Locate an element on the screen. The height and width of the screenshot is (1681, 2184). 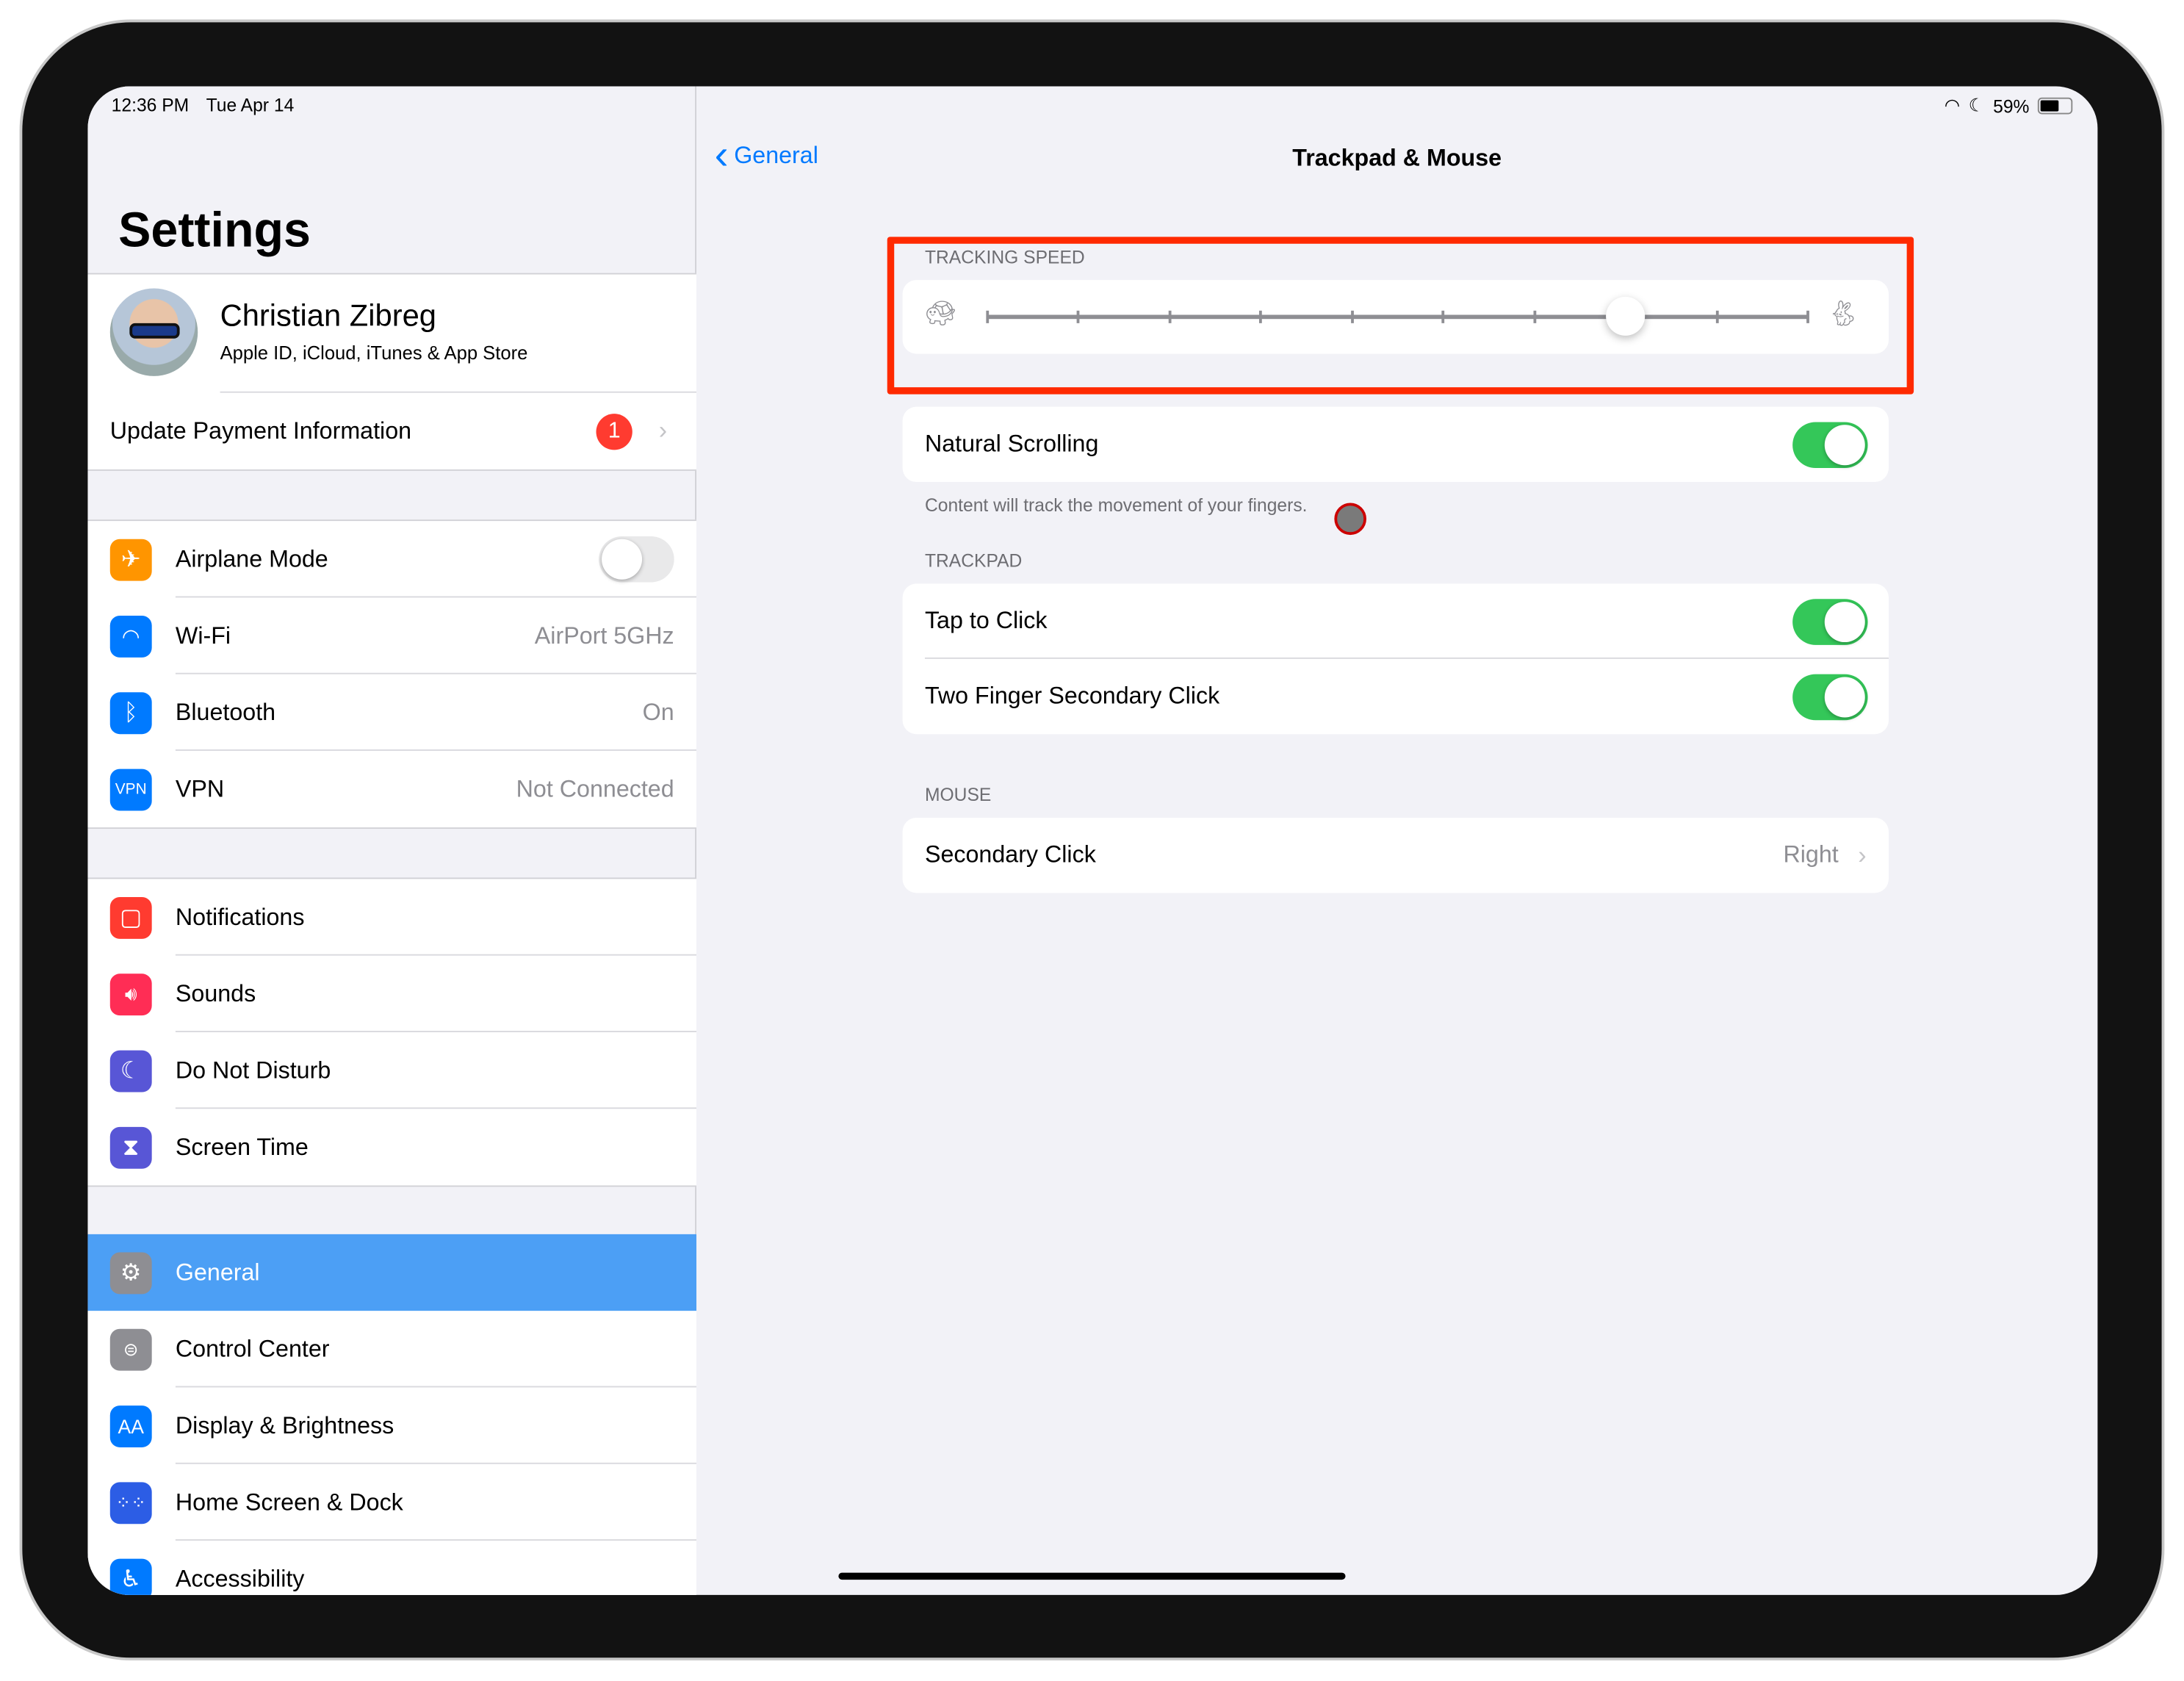
sidebar-item-label: Display & Brightness is located at coordinates (284, 1425).